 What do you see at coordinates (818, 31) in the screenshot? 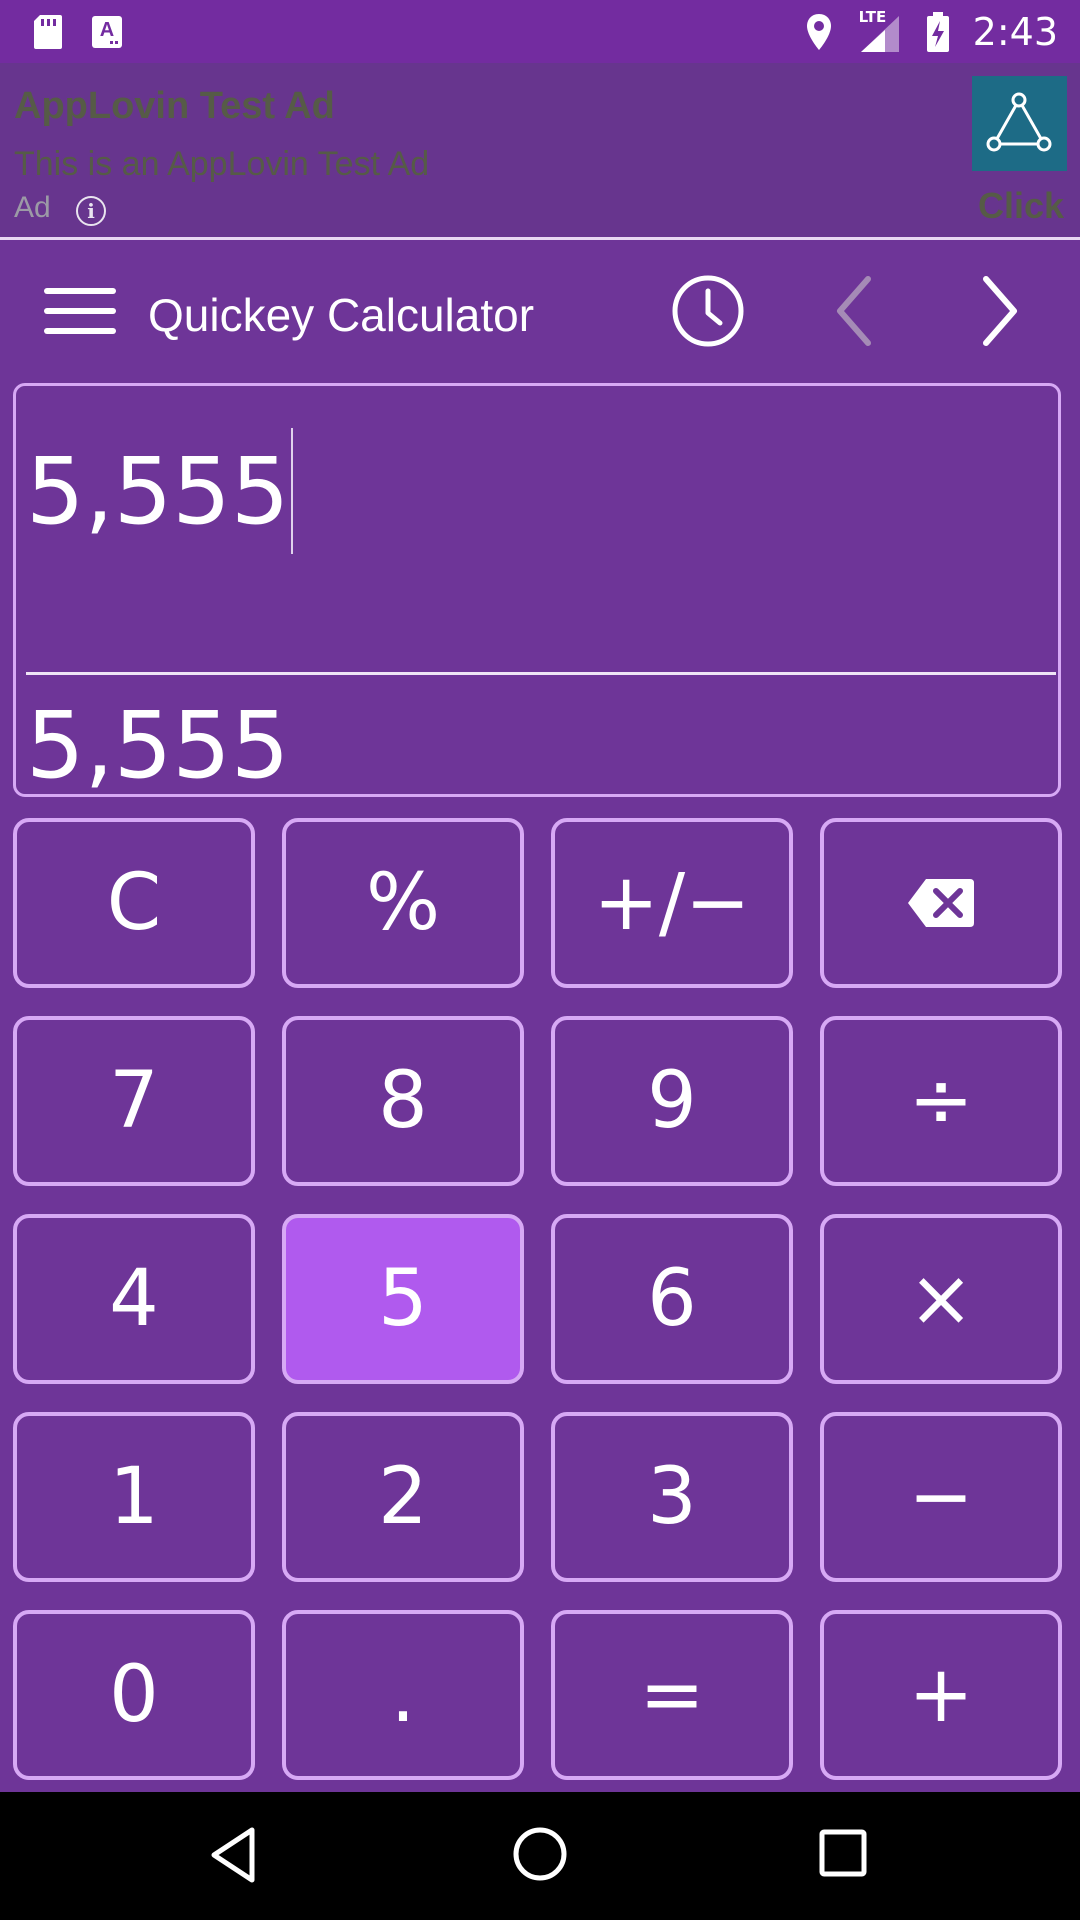
I see `location-icon` at bounding box center [818, 31].